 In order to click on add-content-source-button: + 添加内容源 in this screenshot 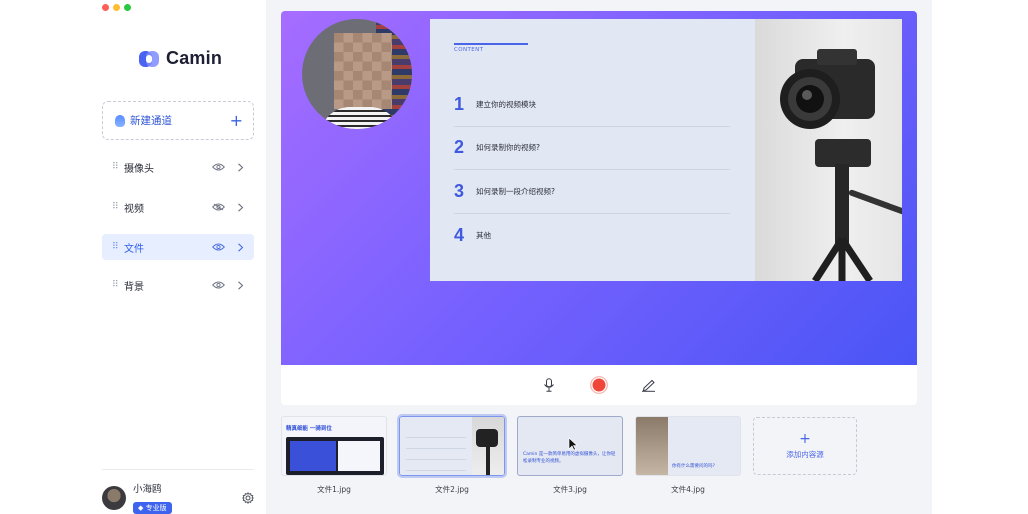, I will do `click(805, 446)`.